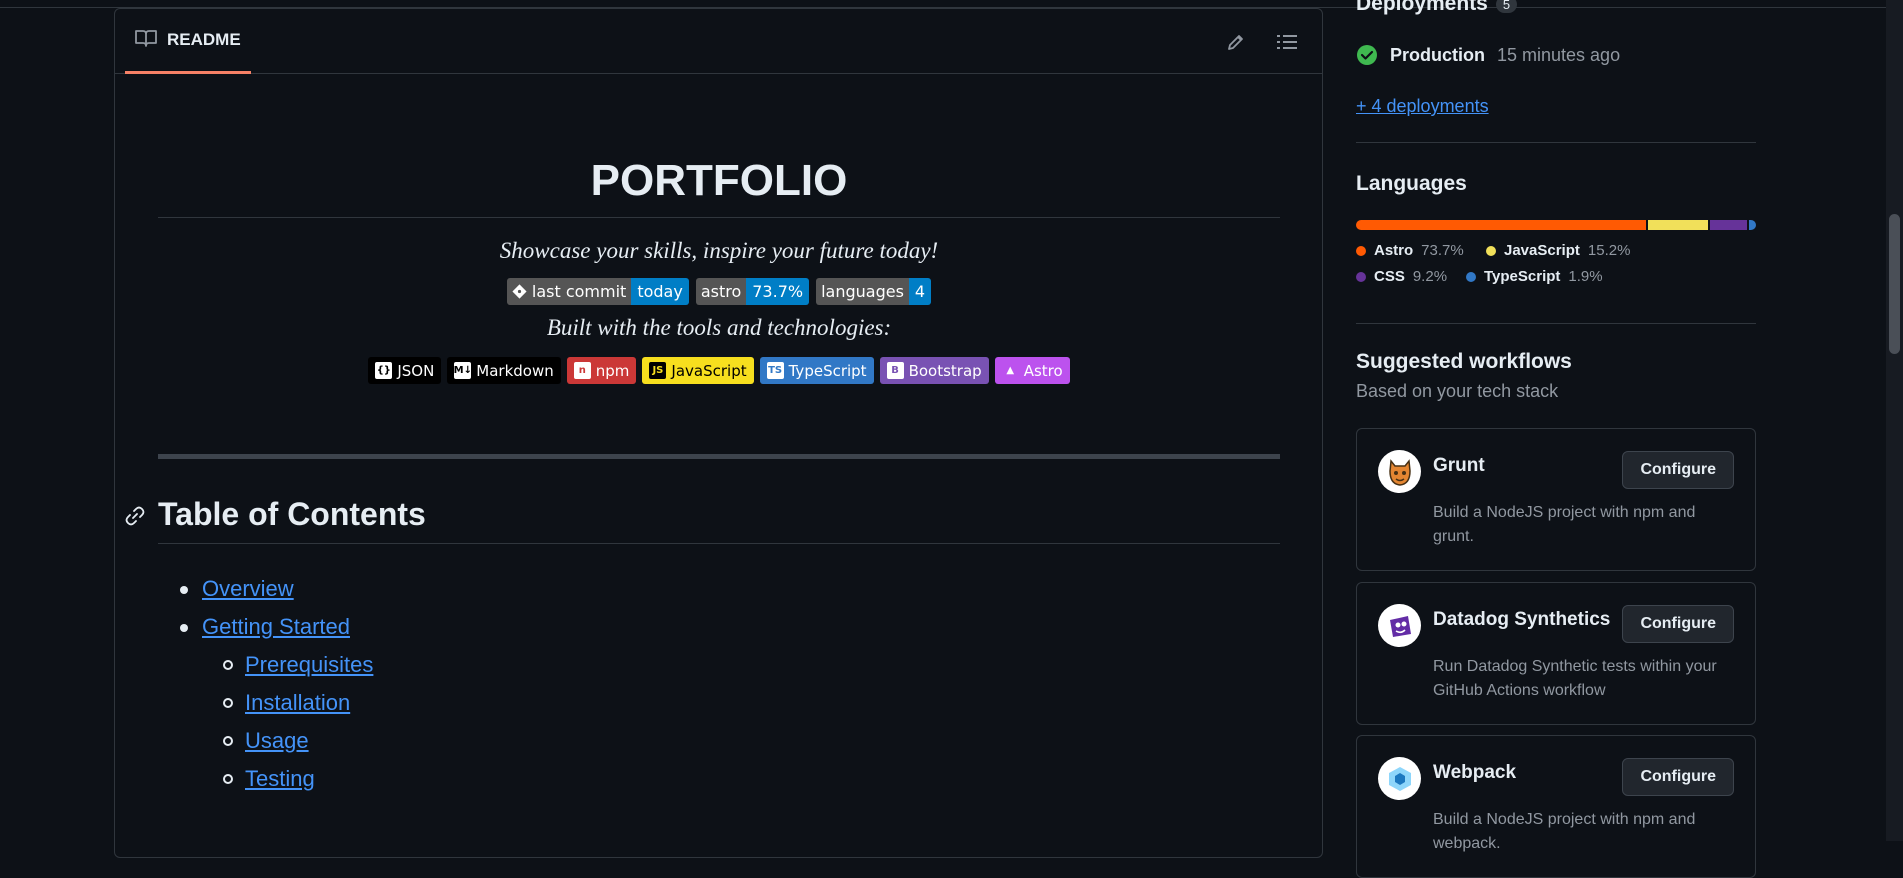 Image resolution: width=1903 pixels, height=878 pixels. I want to click on badge-label: astro, so click(721, 291).